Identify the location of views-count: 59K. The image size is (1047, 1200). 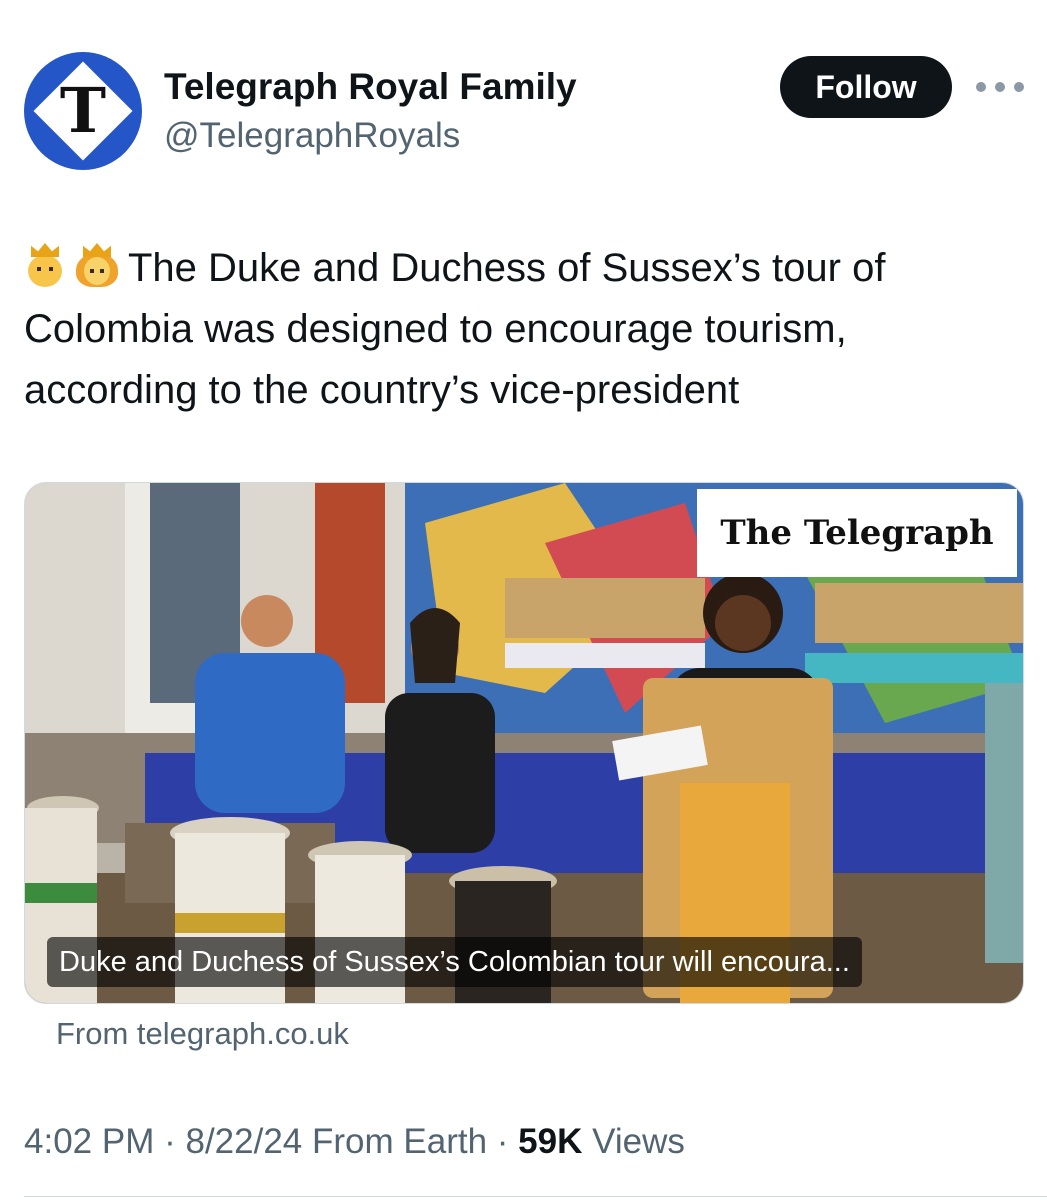
(550, 1141).